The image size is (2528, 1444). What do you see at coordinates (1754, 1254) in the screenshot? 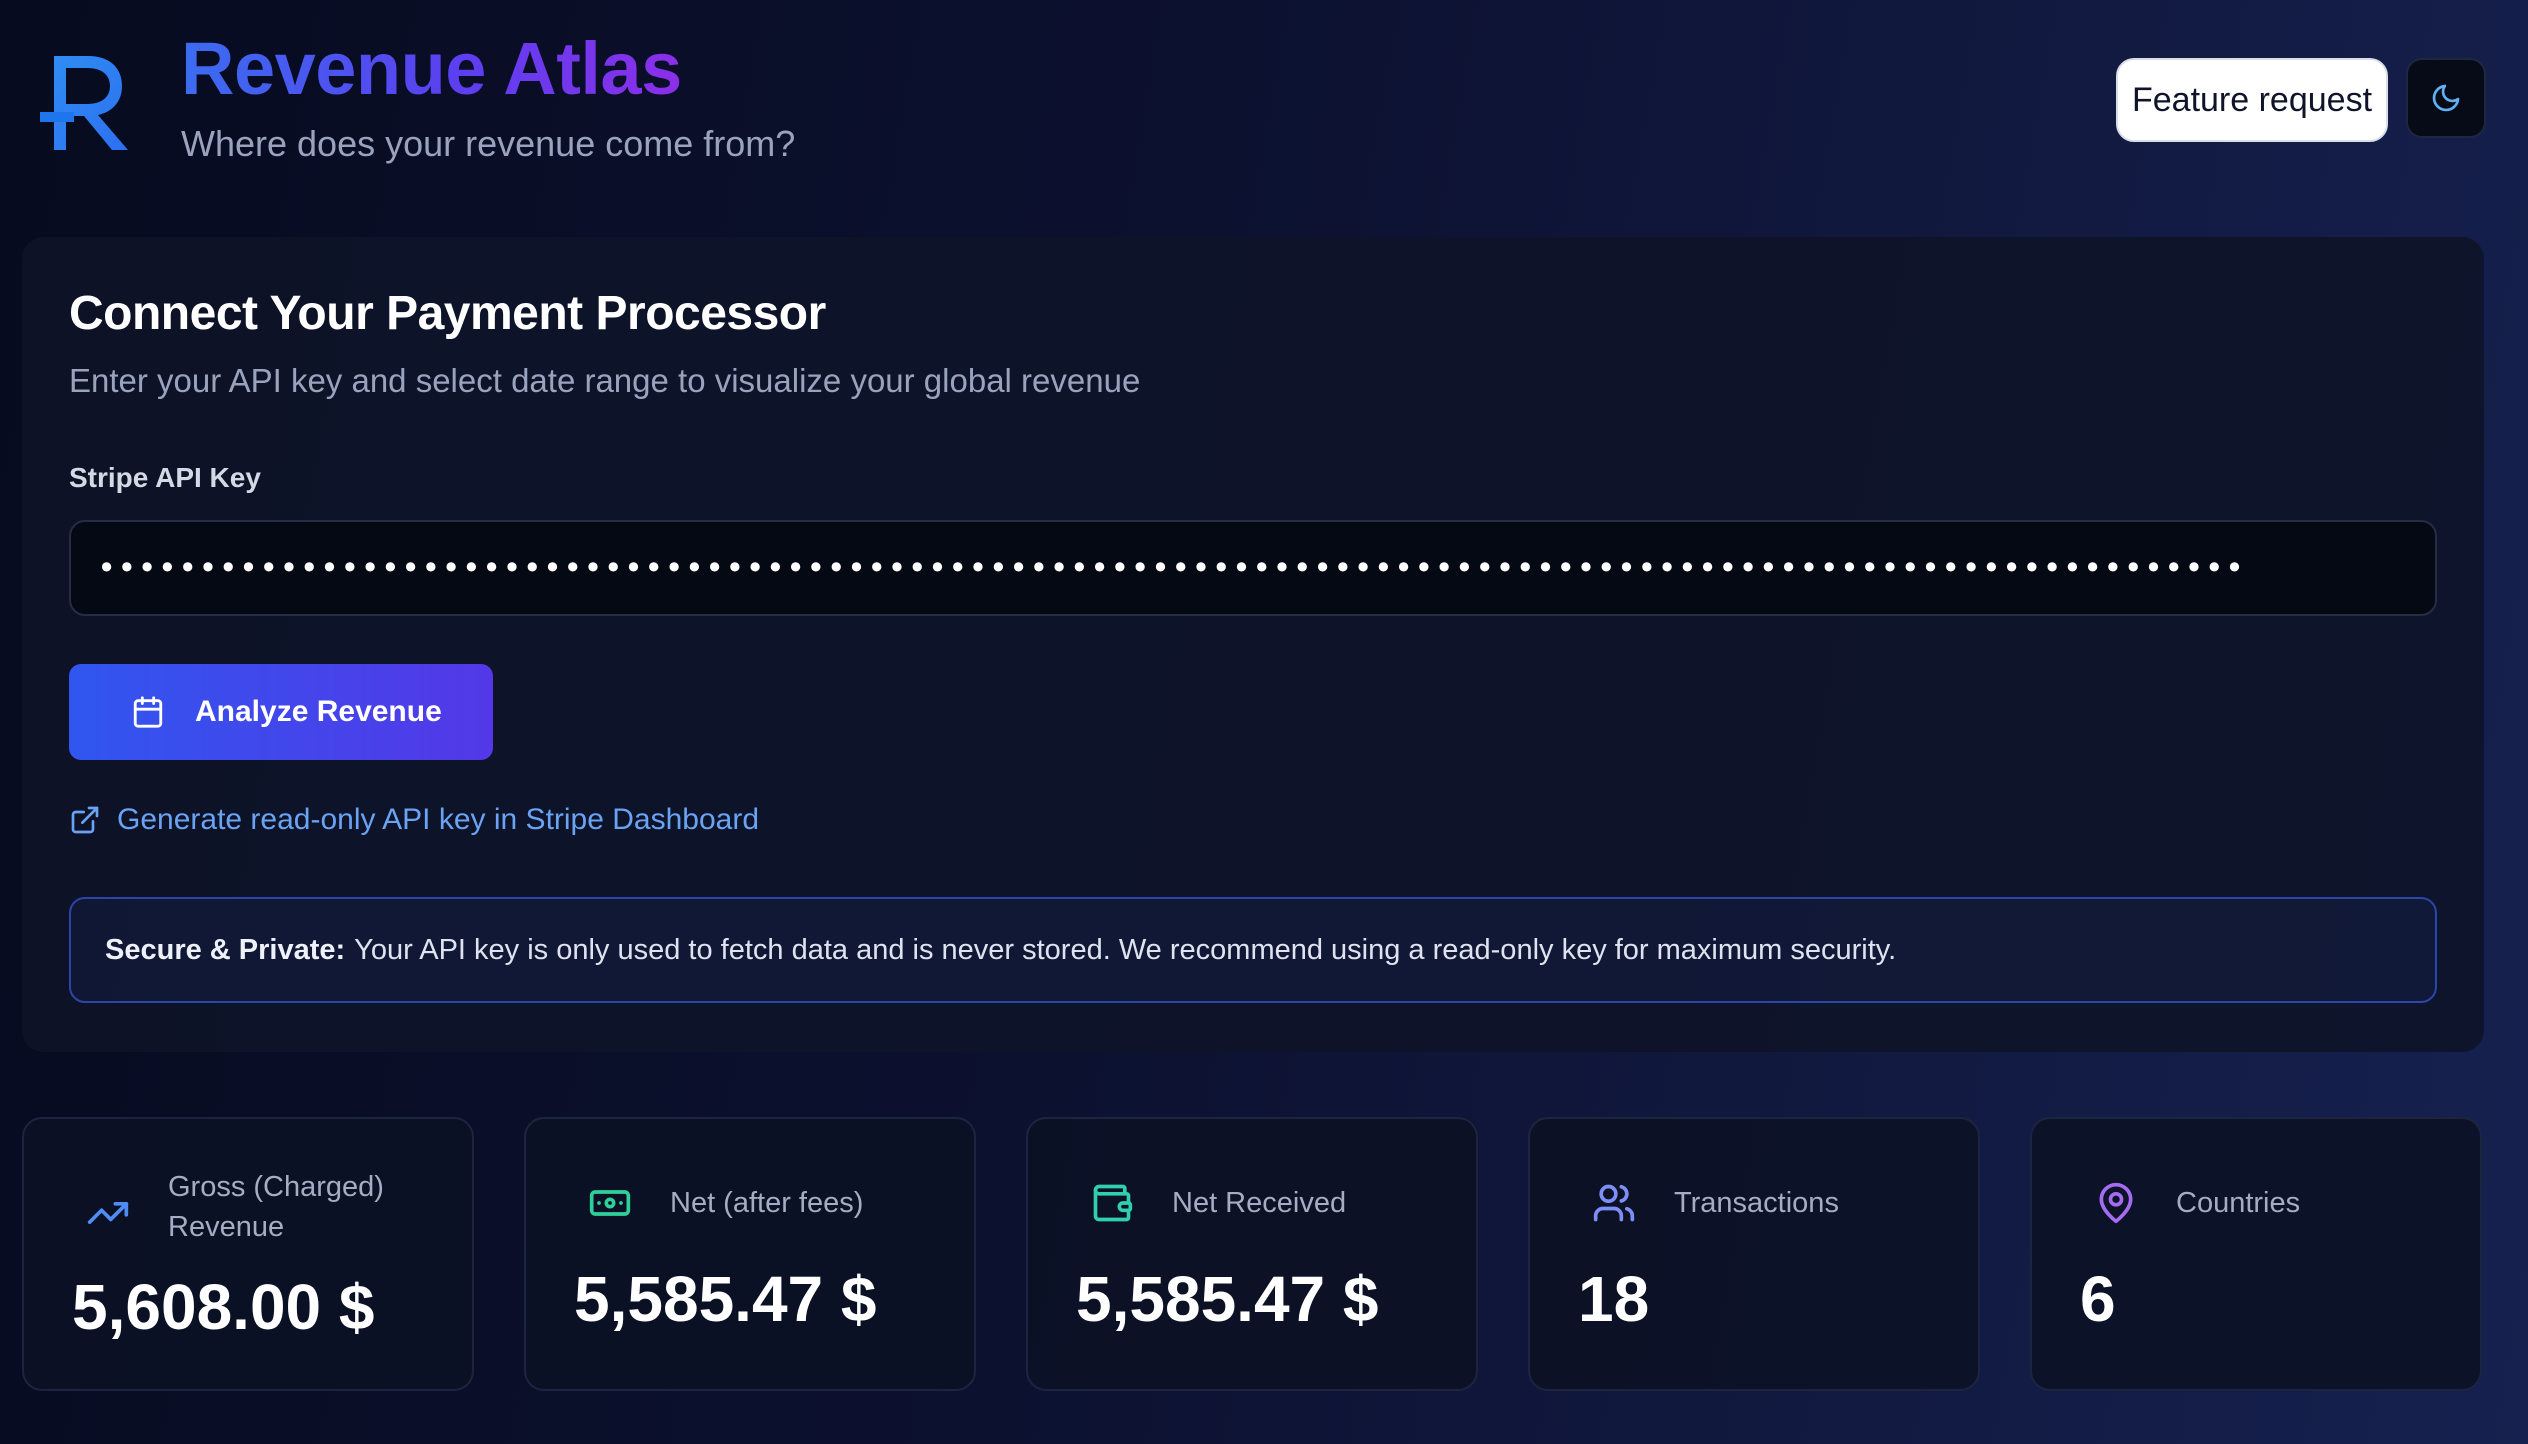
I see `stat-card-transactions: Transactions 18` at bounding box center [1754, 1254].